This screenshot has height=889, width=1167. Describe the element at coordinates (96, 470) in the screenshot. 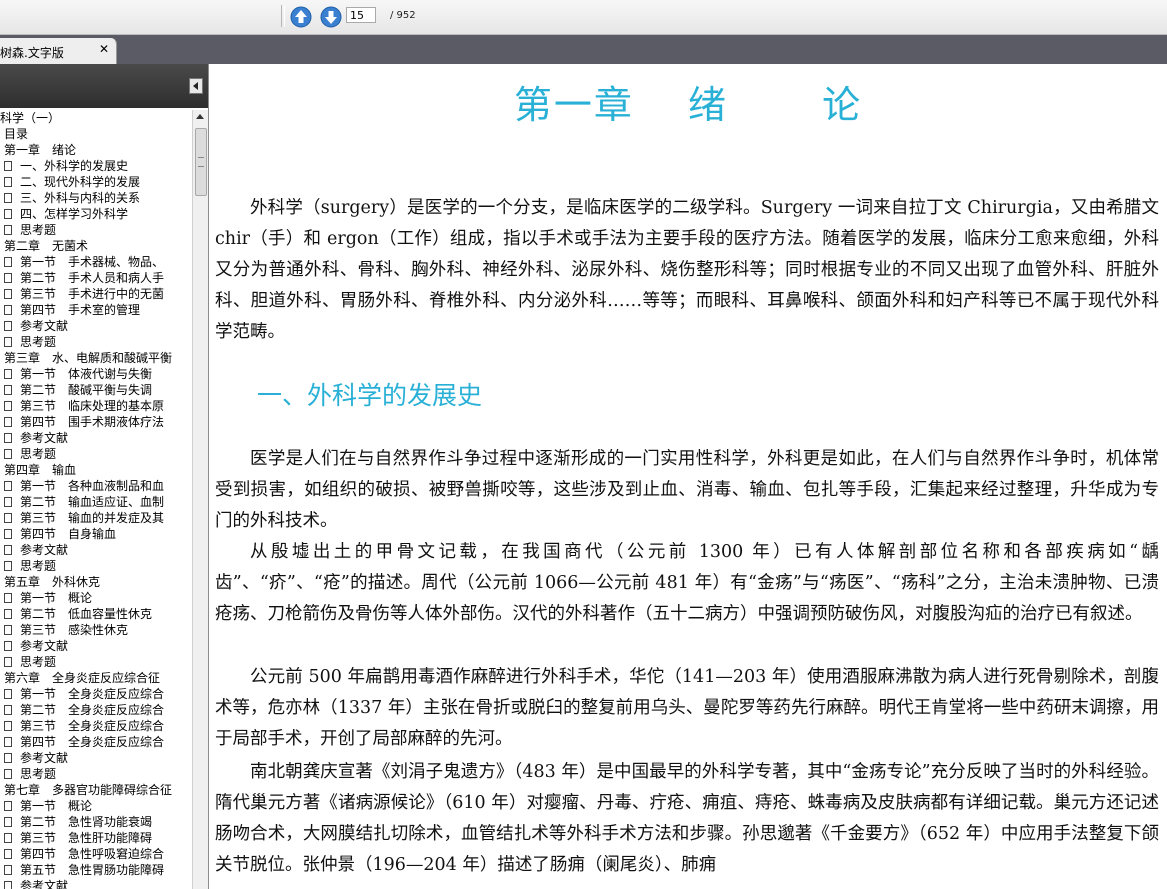

I see `bookmark-item: 第四章 输血` at that location.